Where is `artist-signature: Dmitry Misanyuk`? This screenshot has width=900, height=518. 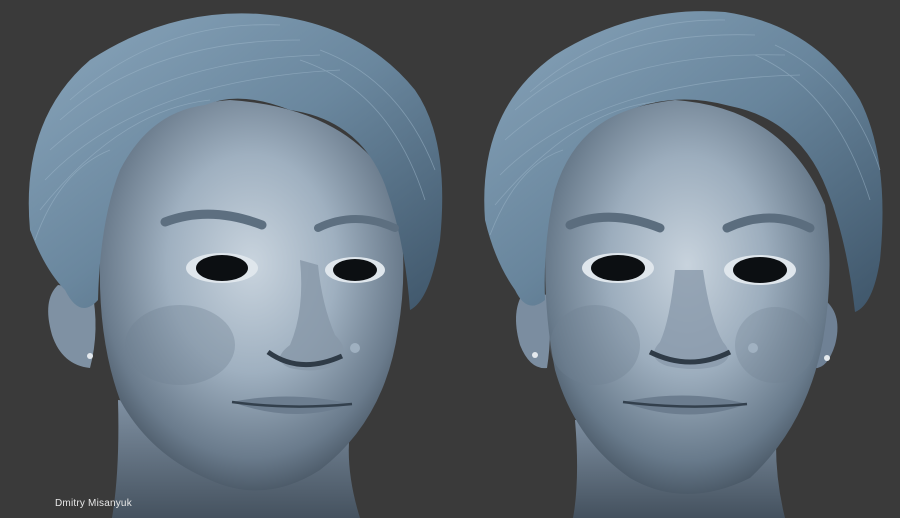 artist-signature: Dmitry Misanyuk is located at coordinates (93, 503).